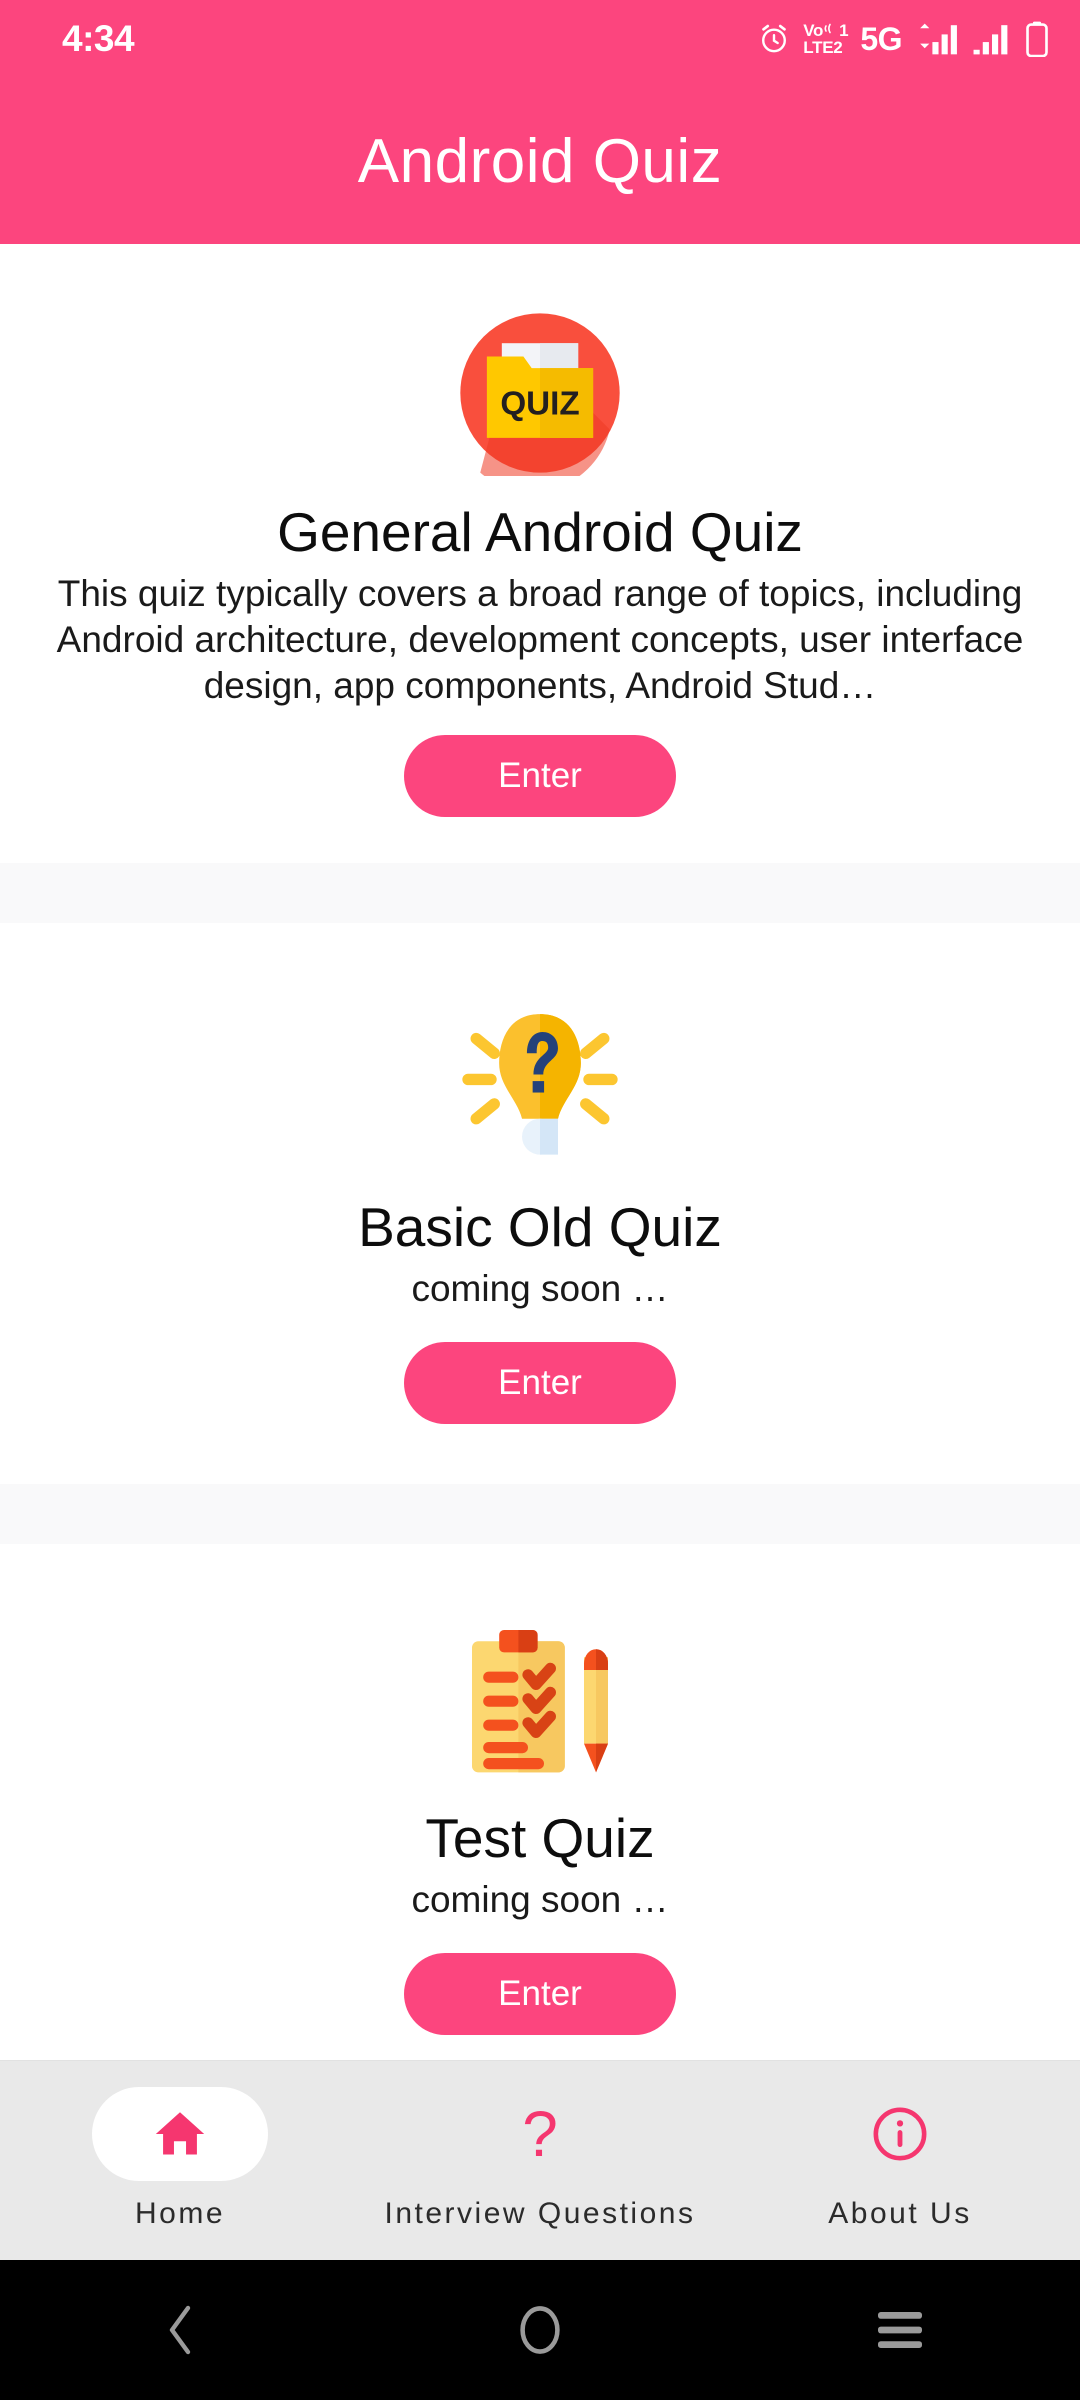 This screenshot has height=2400, width=1080. I want to click on enter-button-test: Enter, so click(540, 1993).